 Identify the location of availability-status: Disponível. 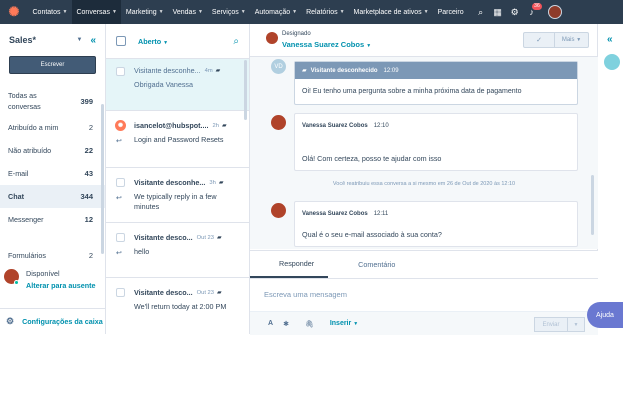
(43, 273).